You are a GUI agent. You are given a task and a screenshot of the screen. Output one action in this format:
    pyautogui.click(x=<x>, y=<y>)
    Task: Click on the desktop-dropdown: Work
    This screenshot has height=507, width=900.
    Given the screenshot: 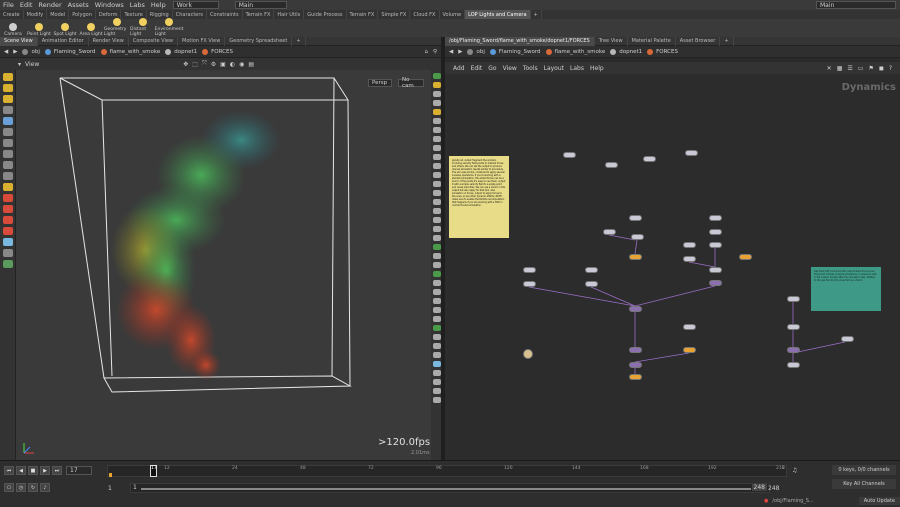 What is the action you would take?
    pyautogui.click(x=195, y=5)
    